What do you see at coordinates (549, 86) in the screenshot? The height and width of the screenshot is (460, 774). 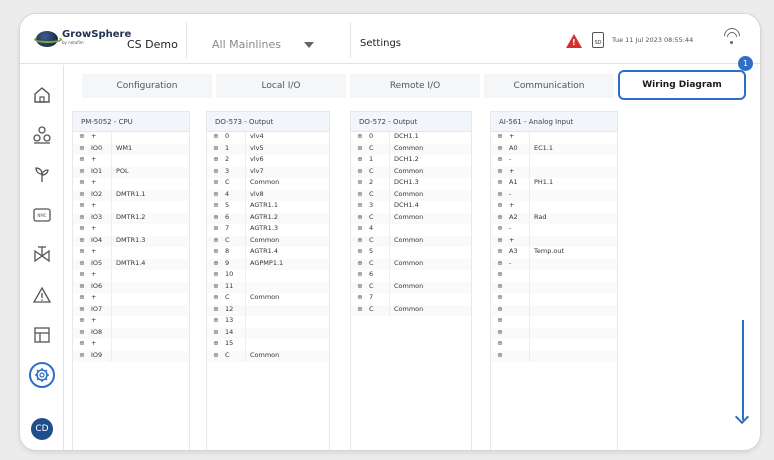 I see `tab-communication: Communication` at bounding box center [549, 86].